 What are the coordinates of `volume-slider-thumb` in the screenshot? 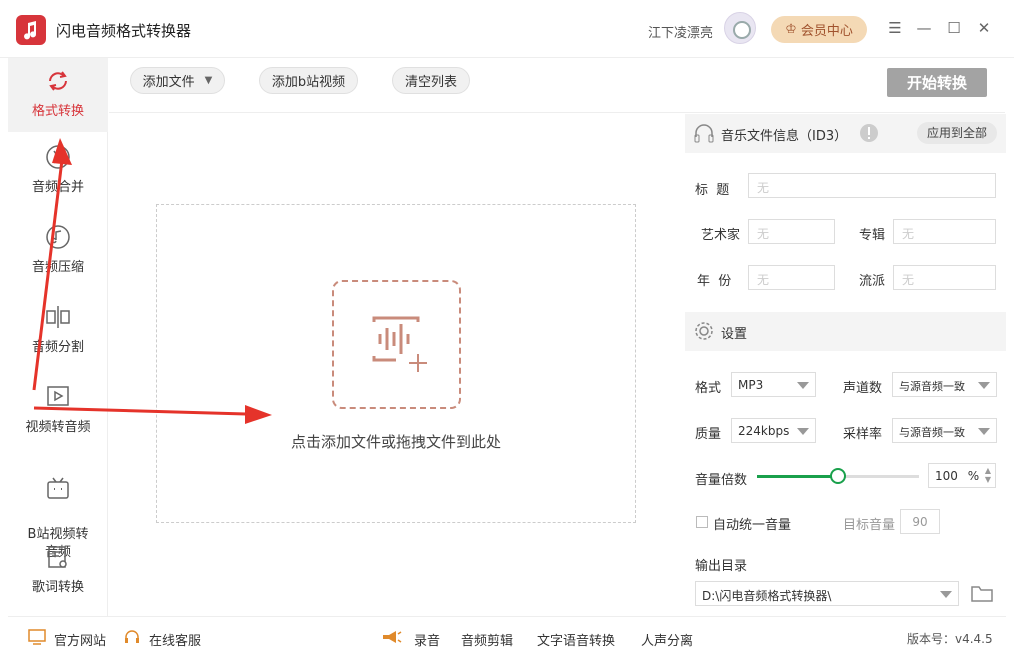 It's located at (838, 476).